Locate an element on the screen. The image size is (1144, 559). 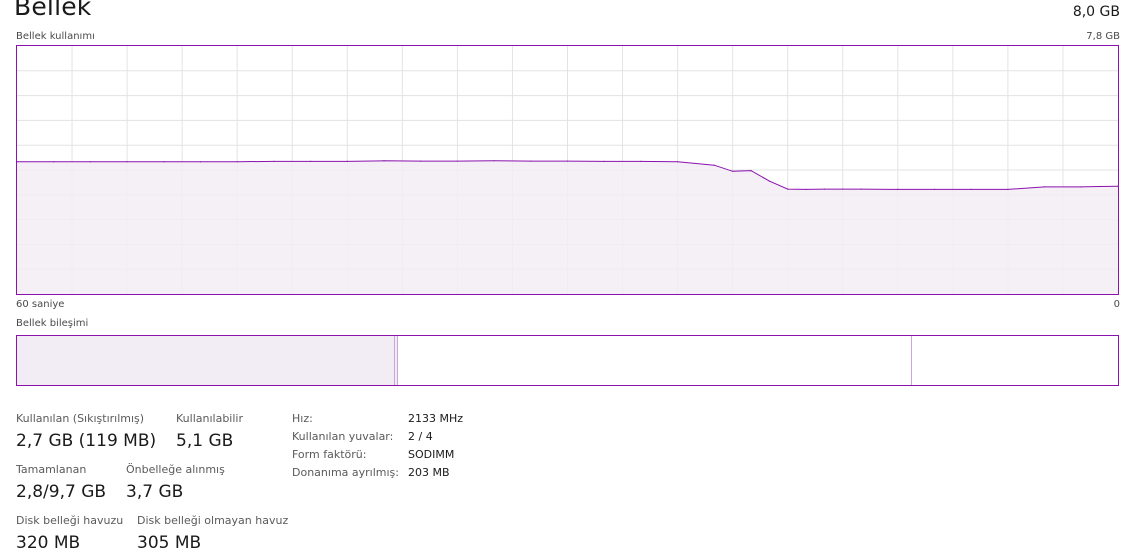
cached-value: 3,7 GB is located at coordinates (155, 492).